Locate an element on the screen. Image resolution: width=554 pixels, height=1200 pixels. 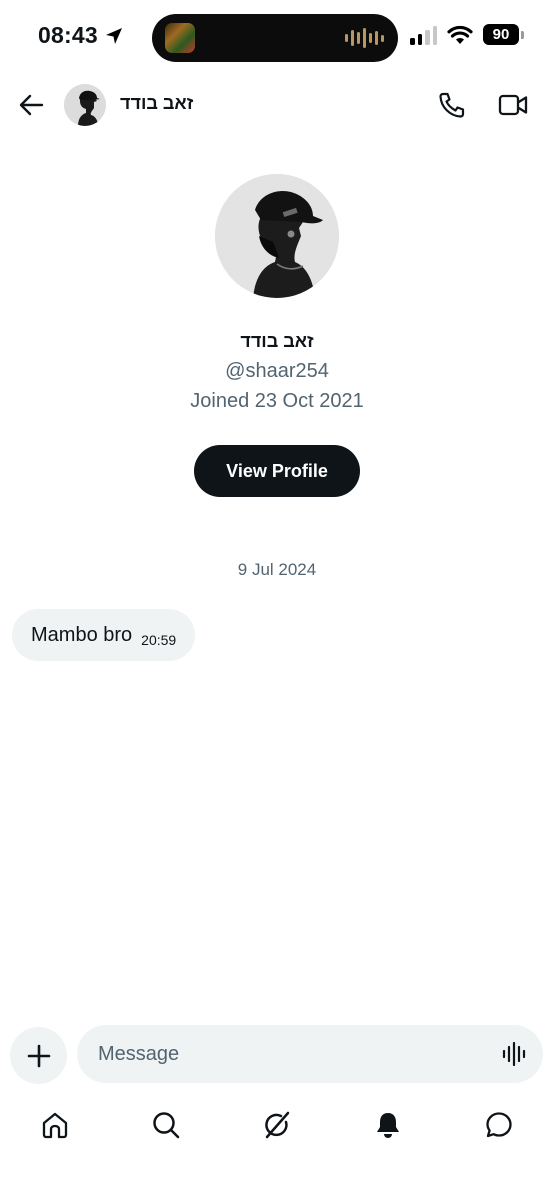
profile-joined-date: Joined 23 Oct 2021 is located at coordinates (277, 401).